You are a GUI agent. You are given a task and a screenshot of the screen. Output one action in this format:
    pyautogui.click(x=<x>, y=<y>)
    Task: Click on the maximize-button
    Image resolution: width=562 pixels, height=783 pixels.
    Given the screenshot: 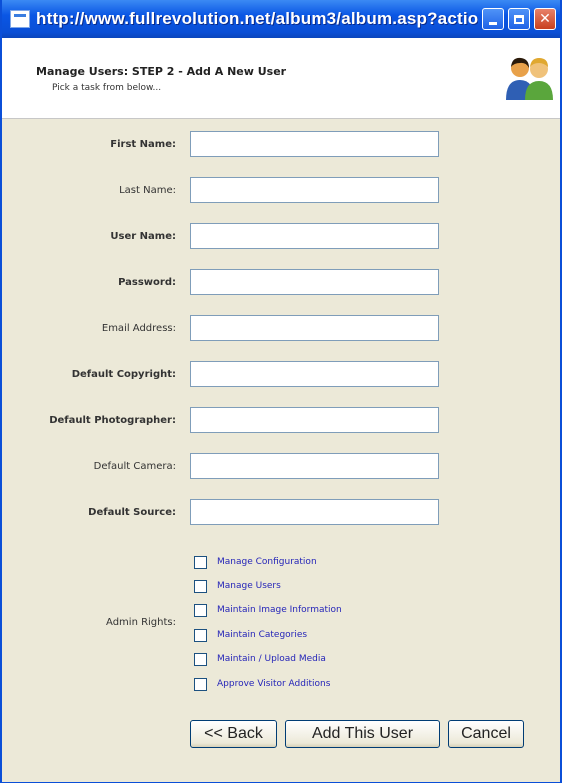 What is the action you would take?
    pyautogui.click(x=519, y=19)
    